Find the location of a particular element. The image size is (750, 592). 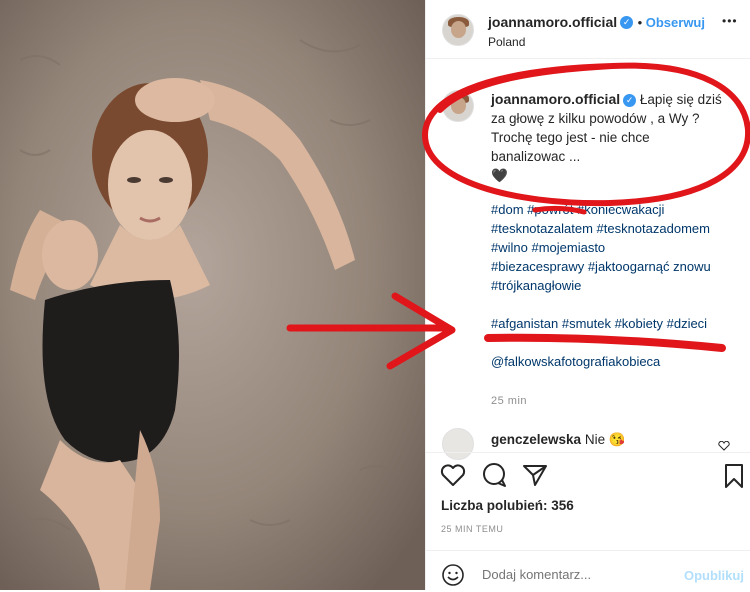

comment-like-icon is located at coordinates (724, 444).